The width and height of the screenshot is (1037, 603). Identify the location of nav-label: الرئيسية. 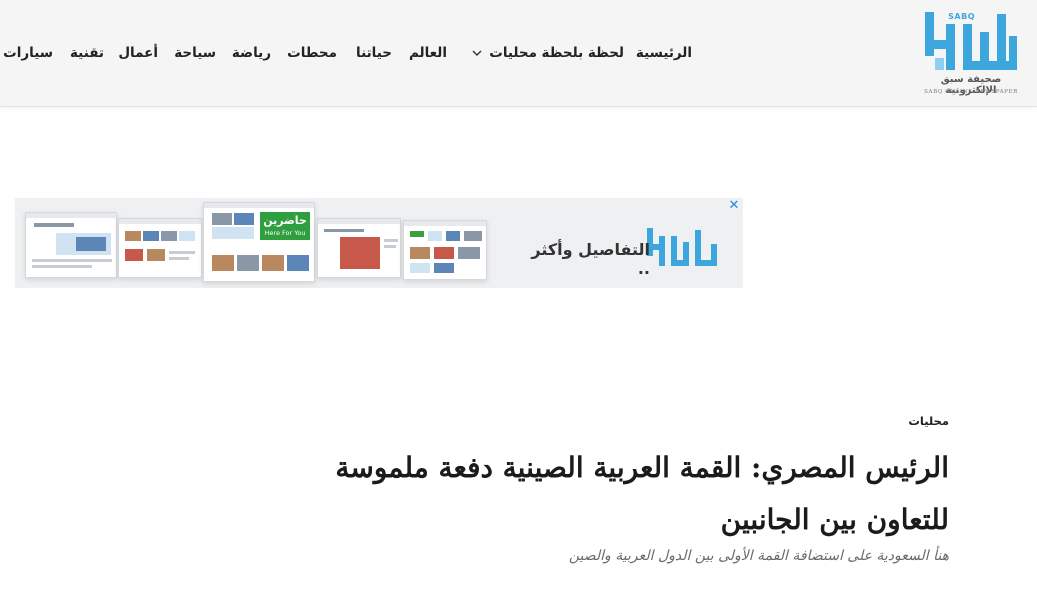
(663, 53).